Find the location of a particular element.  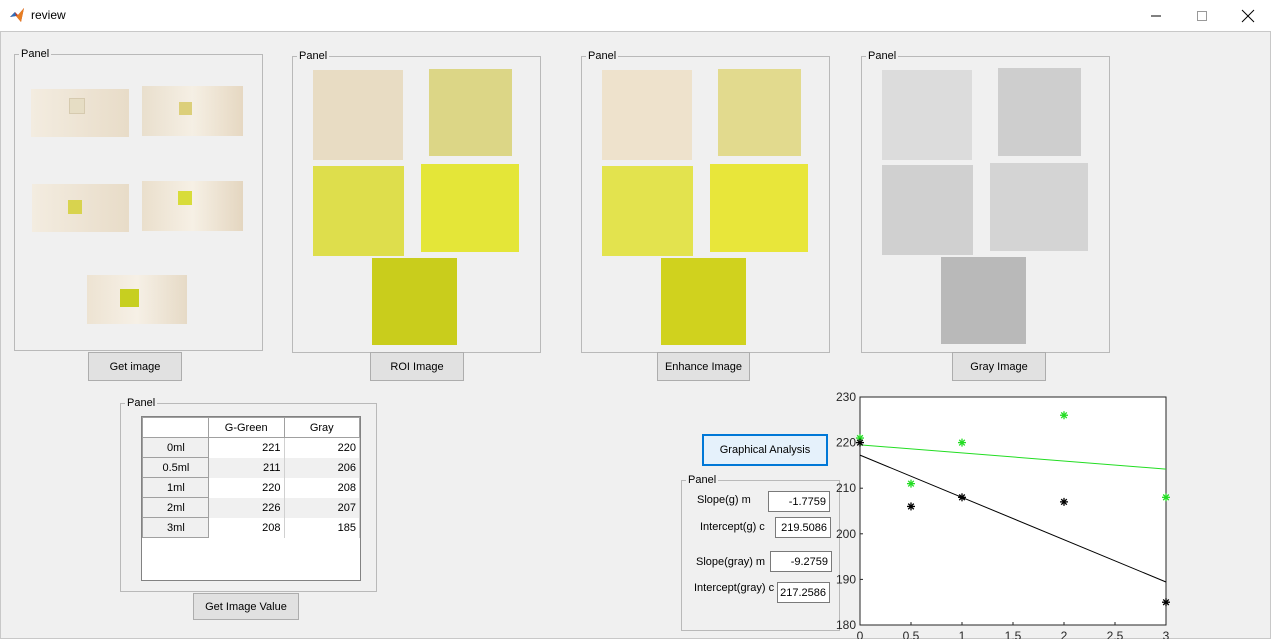

minimize-icon is located at coordinates (1156, 15).